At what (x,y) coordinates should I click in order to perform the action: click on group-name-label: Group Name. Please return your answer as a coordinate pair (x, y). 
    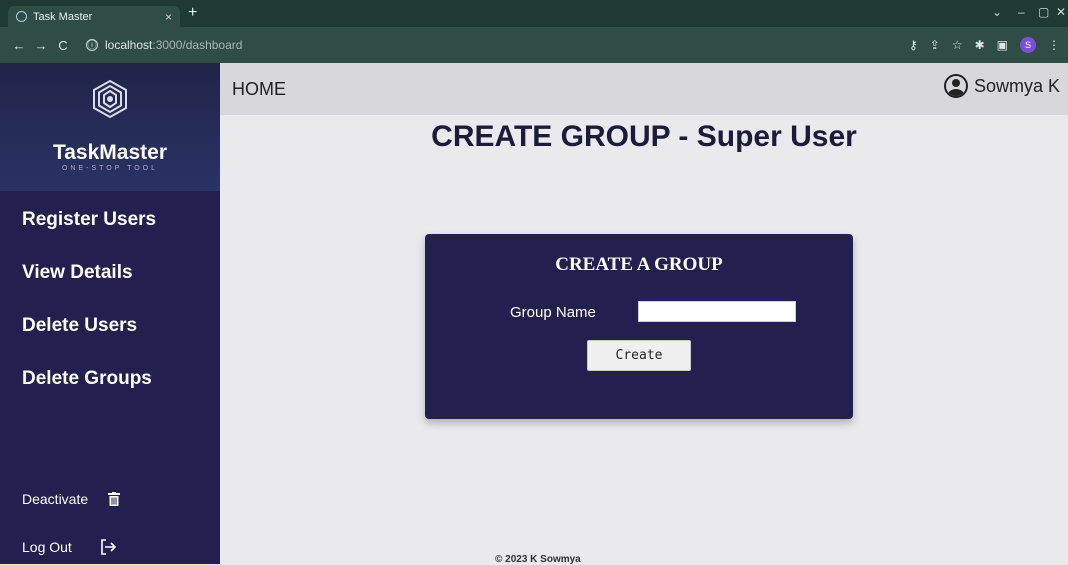
    Looking at the image, I should click on (553, 312).